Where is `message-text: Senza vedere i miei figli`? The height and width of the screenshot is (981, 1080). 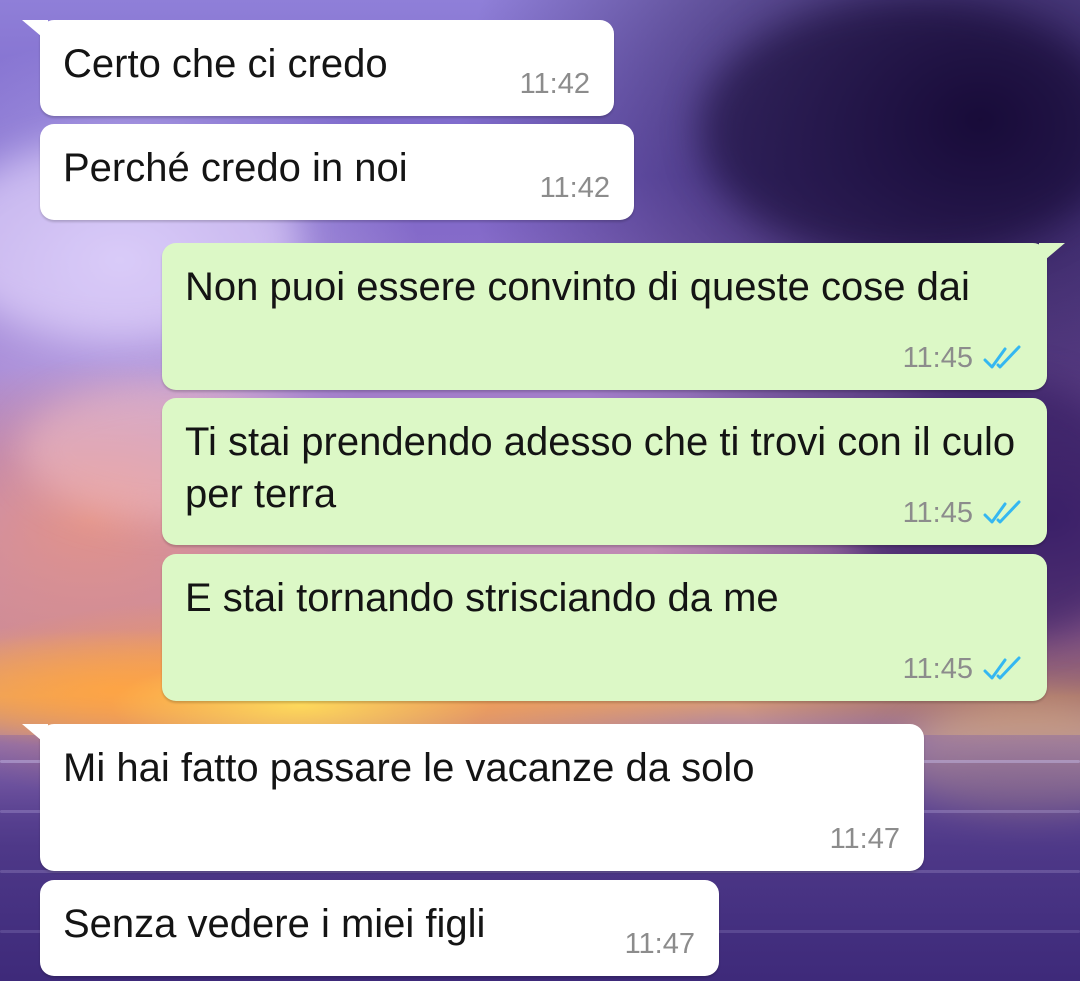
message-text: Senza vedere i miei figli is located at coordinates (274, 924).